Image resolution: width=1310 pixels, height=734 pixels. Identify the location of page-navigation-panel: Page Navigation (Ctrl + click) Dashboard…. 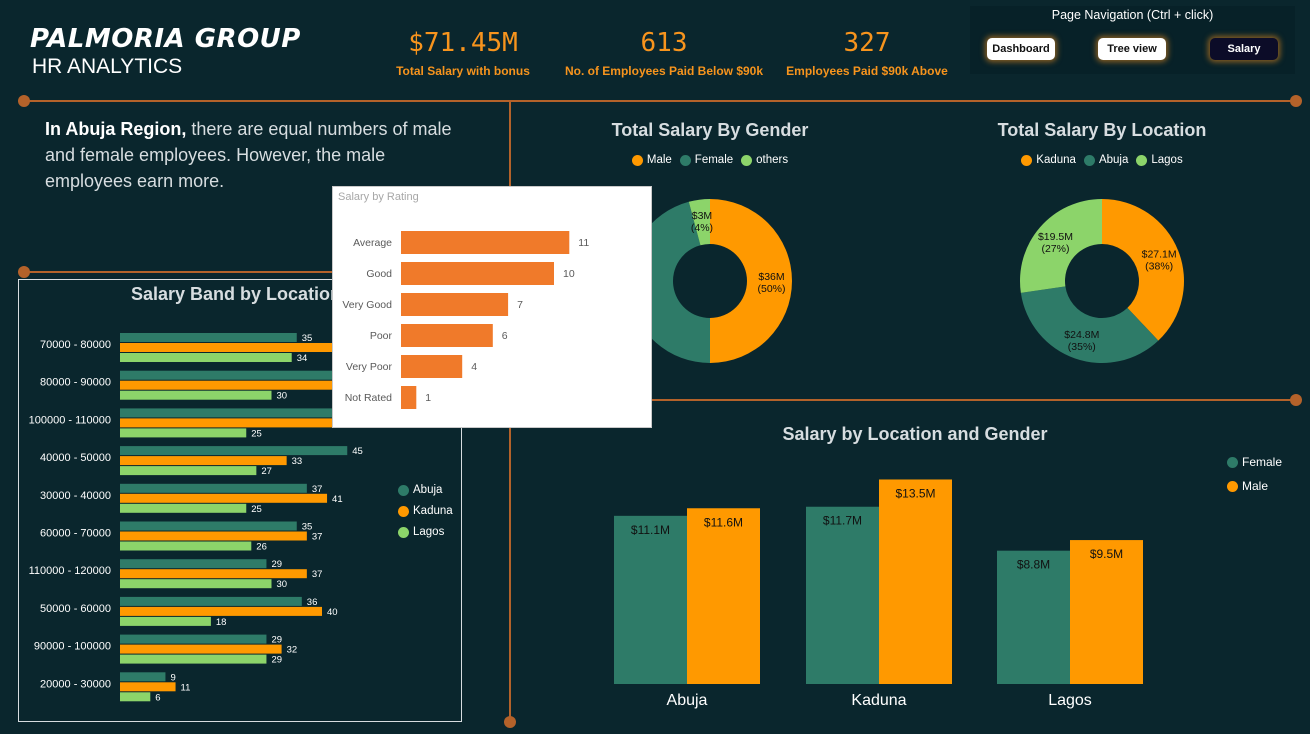
(1132, 40).